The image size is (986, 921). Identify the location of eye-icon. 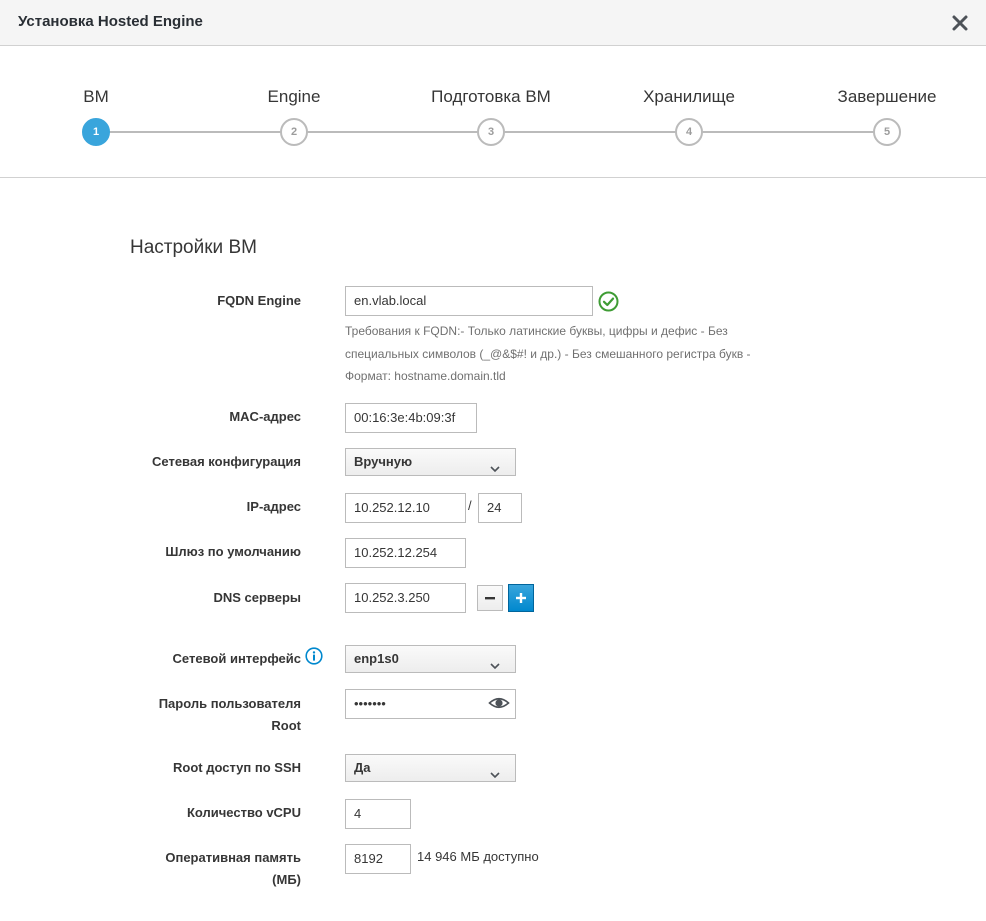
(499, 703).